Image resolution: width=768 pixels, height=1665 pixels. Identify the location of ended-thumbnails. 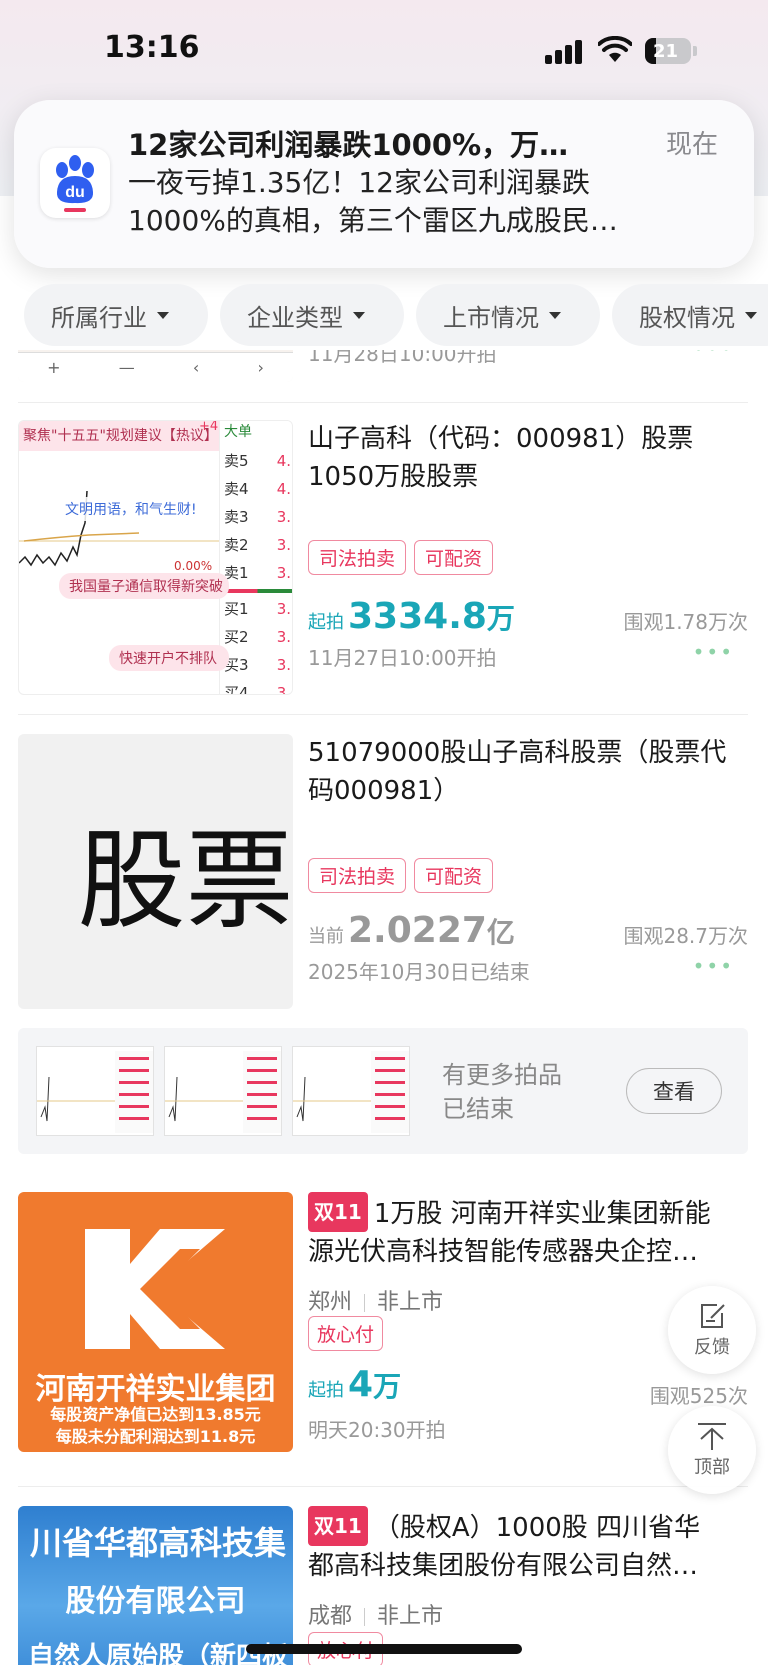
(223, 1091).